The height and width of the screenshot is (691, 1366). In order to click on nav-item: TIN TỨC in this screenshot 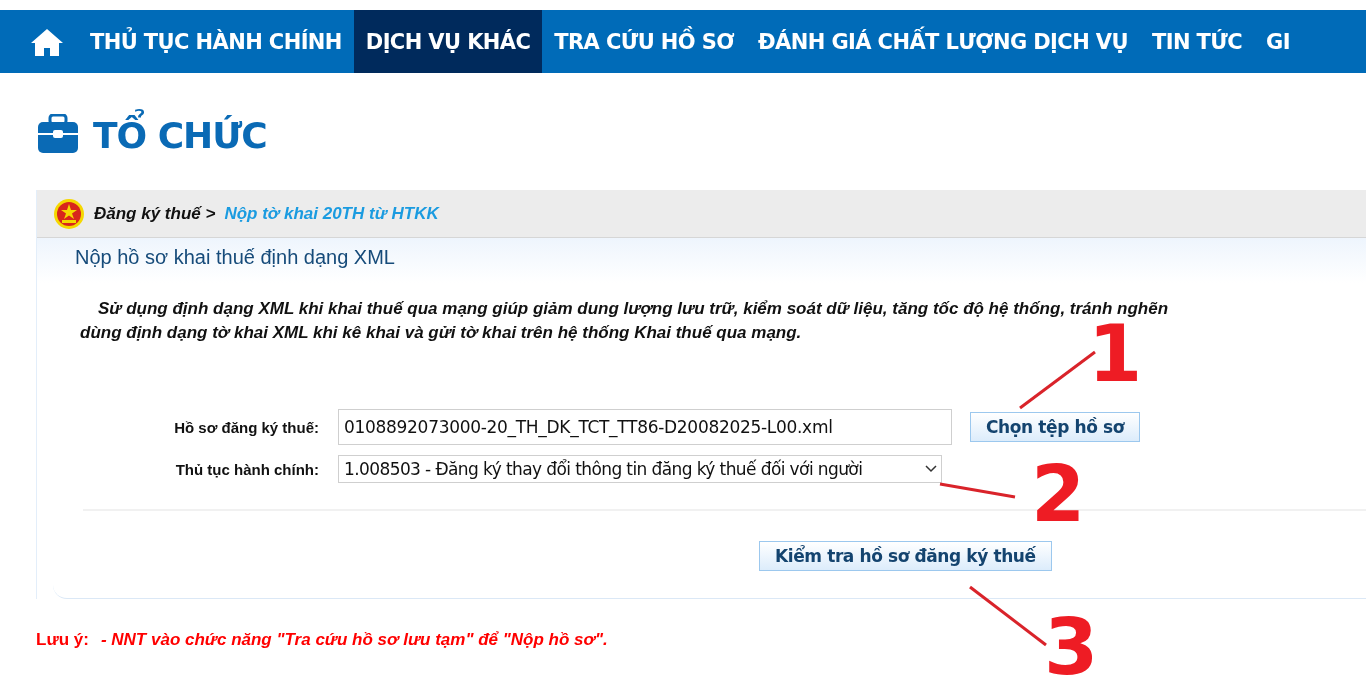, I will do `click(1197, 41)`.